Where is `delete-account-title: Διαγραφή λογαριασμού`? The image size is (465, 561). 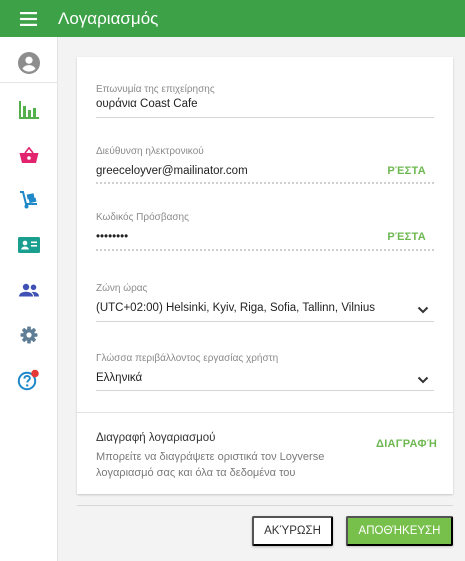 delete-account-title: Διαγραφή λογαριασμού is located at coordinates (156, 438).